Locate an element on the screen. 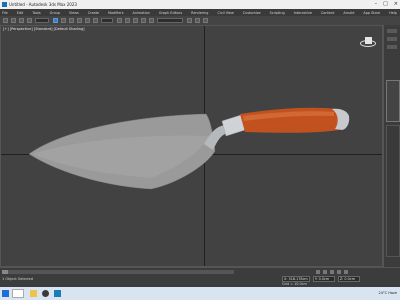 This screenshot has height=300, width=400. window-title: Untitled - Autodesk 3ds Max 2023 is located at coordinates (43, 4).